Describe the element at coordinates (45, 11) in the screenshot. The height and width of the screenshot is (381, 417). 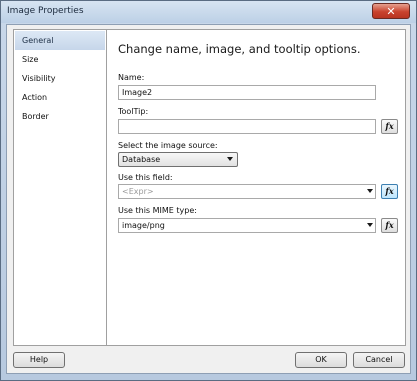
I see `window-title: Image Properties` at that location.